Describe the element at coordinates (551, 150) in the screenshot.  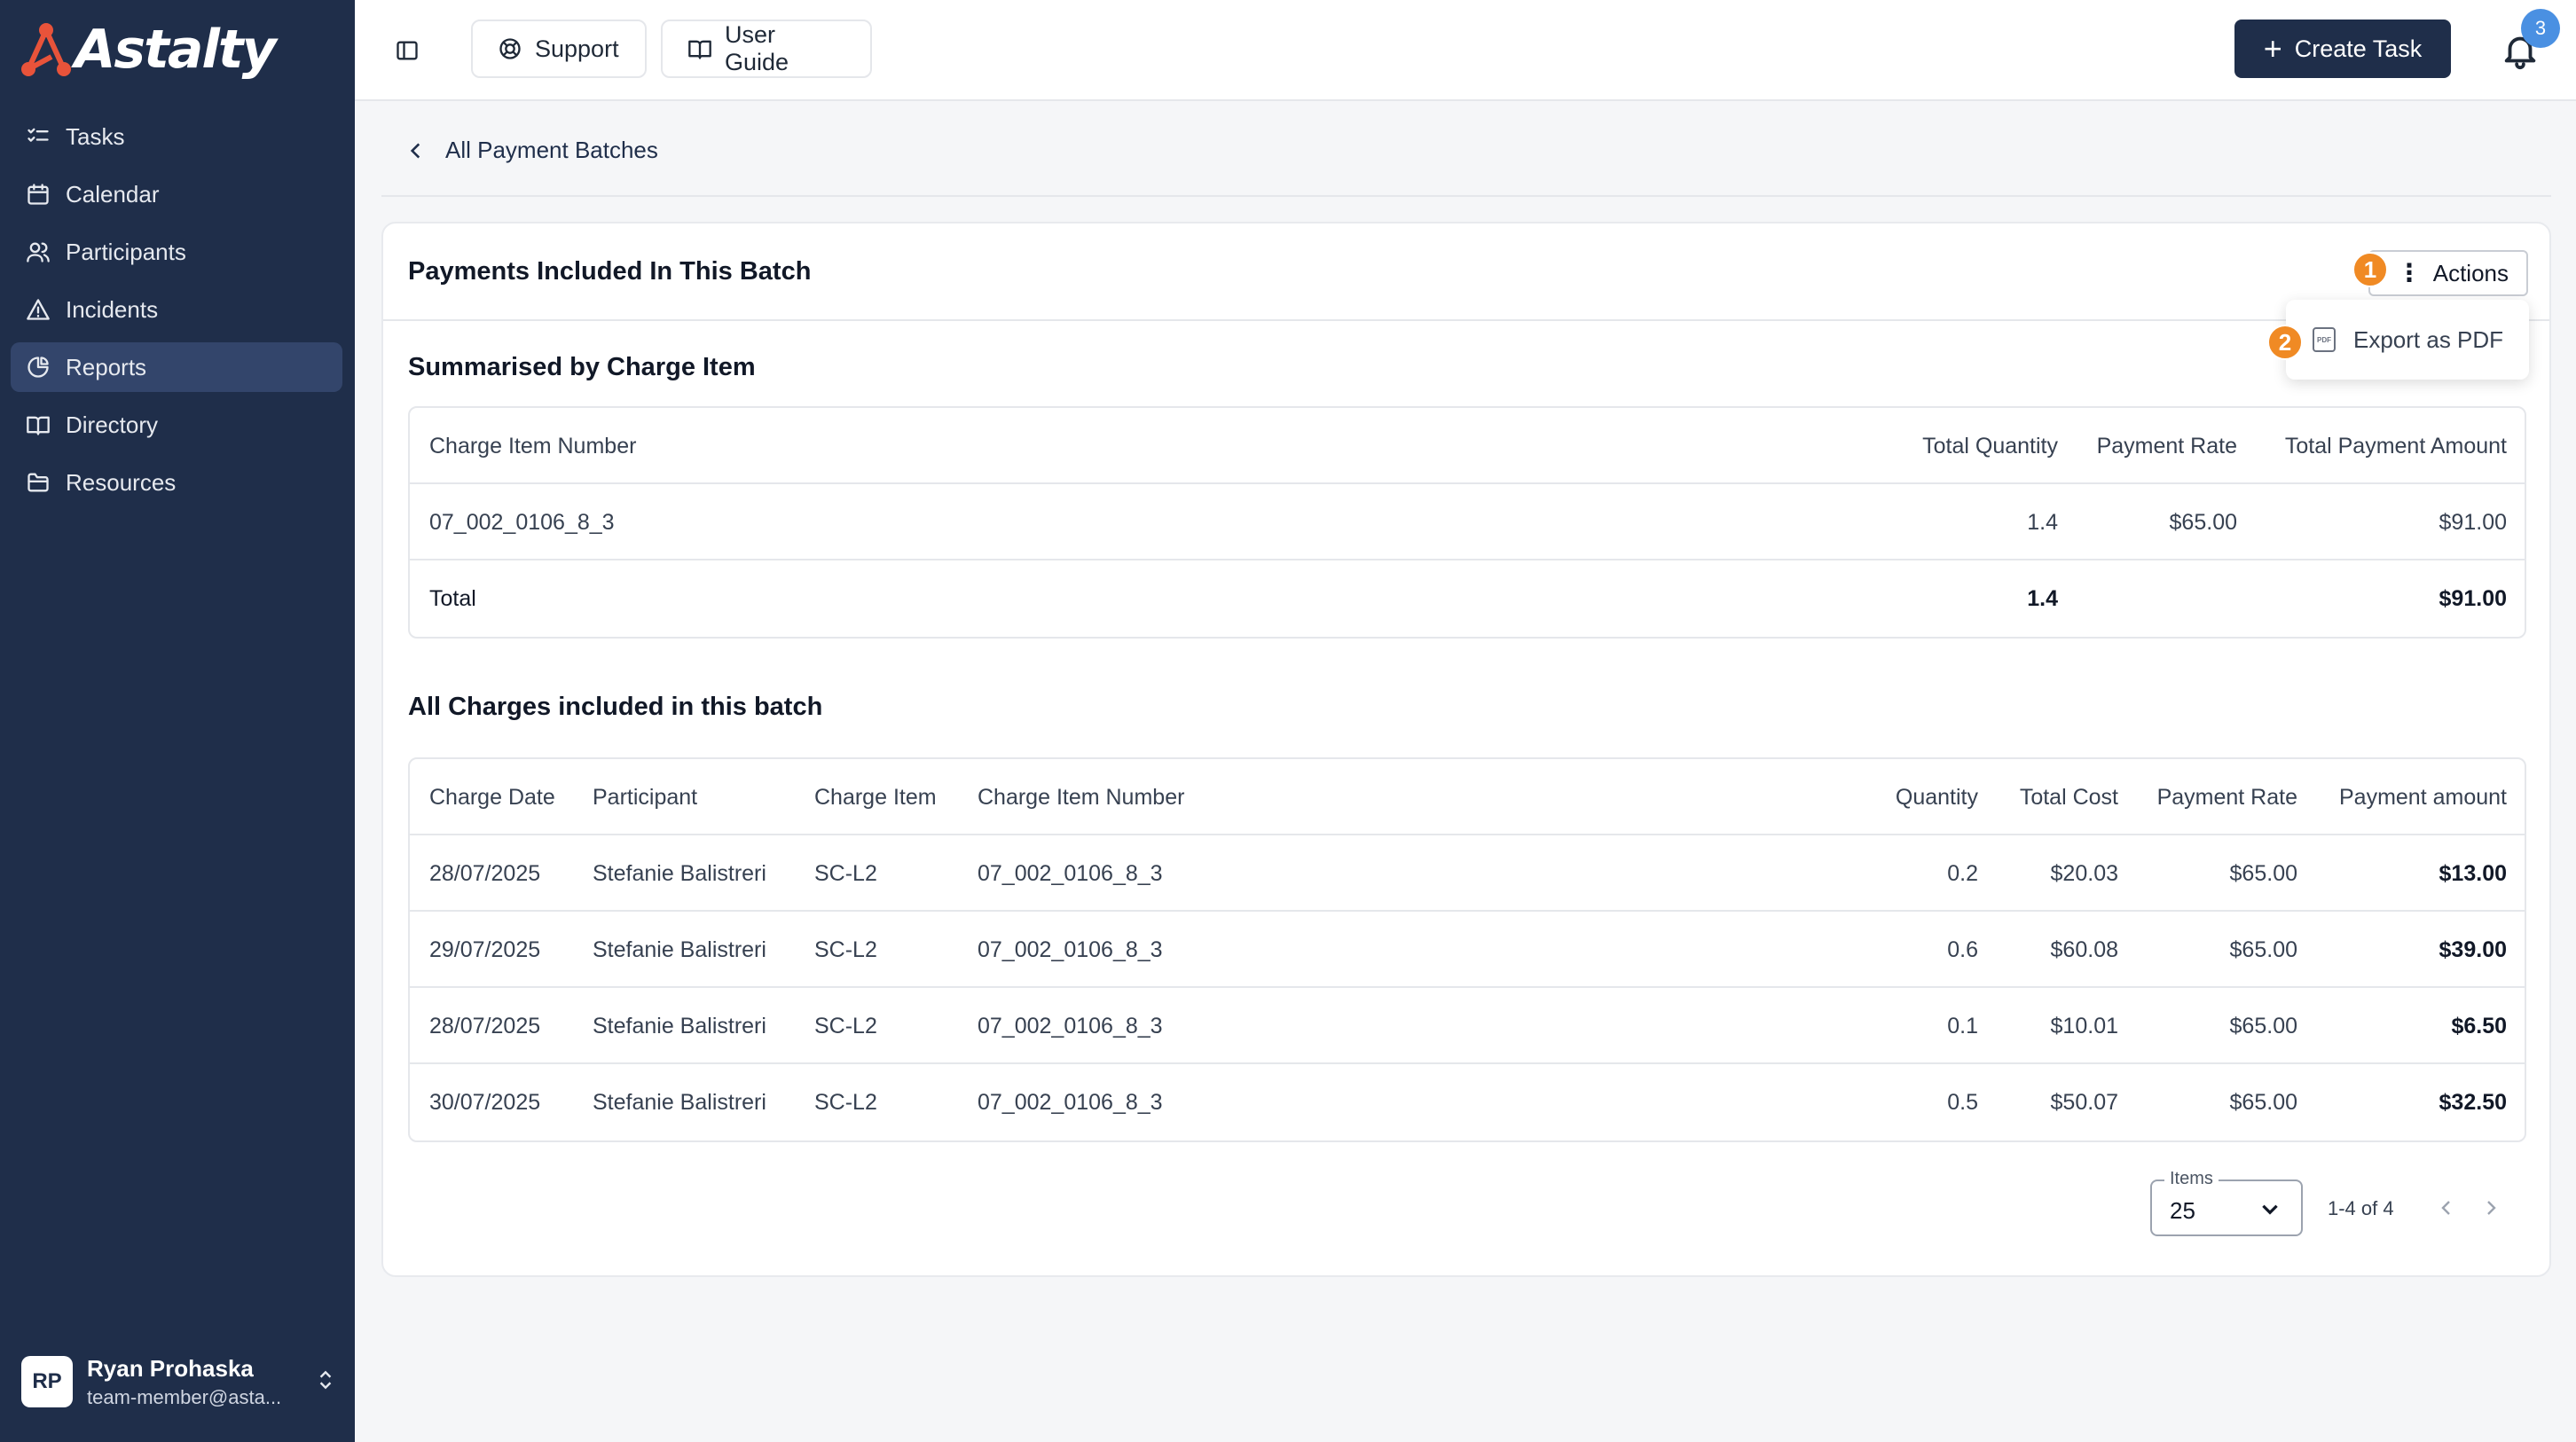
I see `breadcrumb-label: All Payment Batches` at that location.